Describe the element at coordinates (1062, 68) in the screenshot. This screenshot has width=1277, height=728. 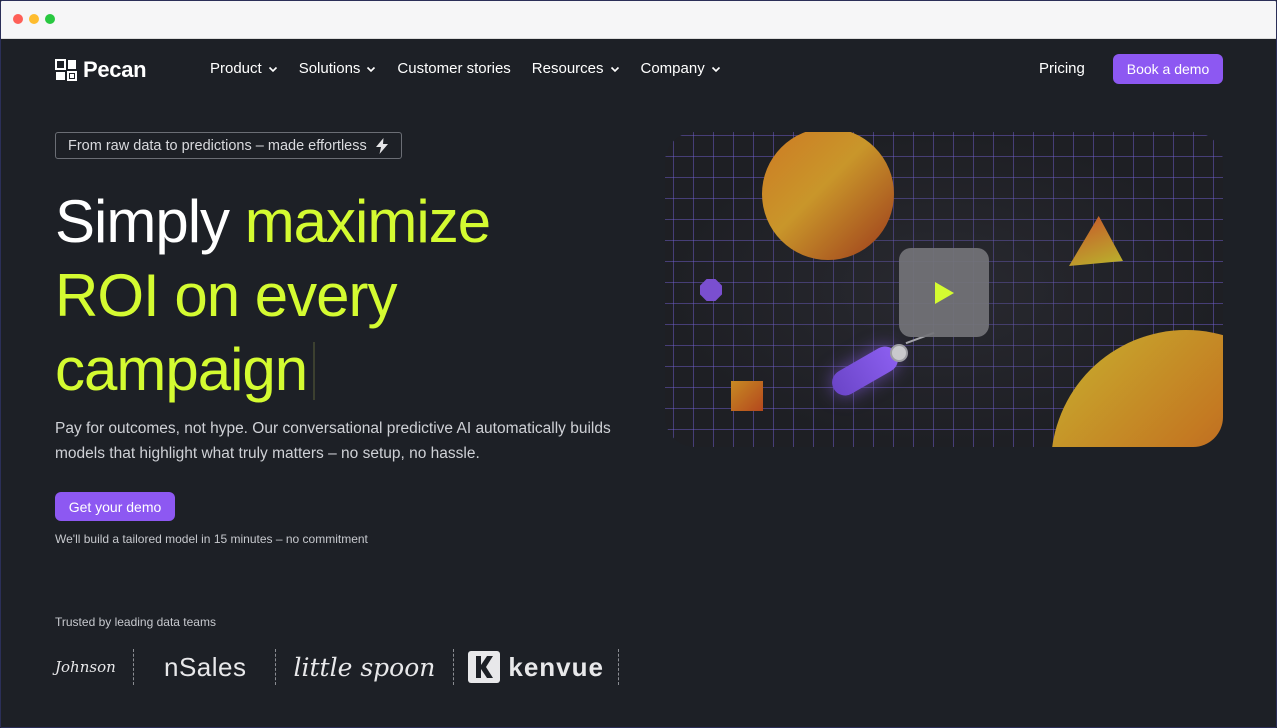
I see `nav-pricing-link: Pricing` at that location.